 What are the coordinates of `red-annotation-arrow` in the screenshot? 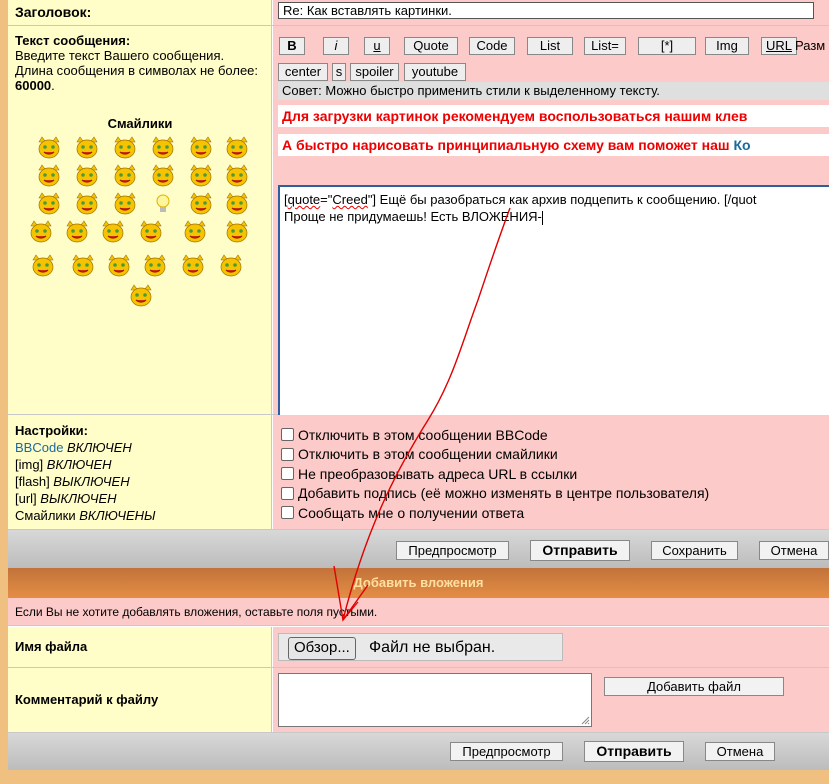 It's located at (422, 414).